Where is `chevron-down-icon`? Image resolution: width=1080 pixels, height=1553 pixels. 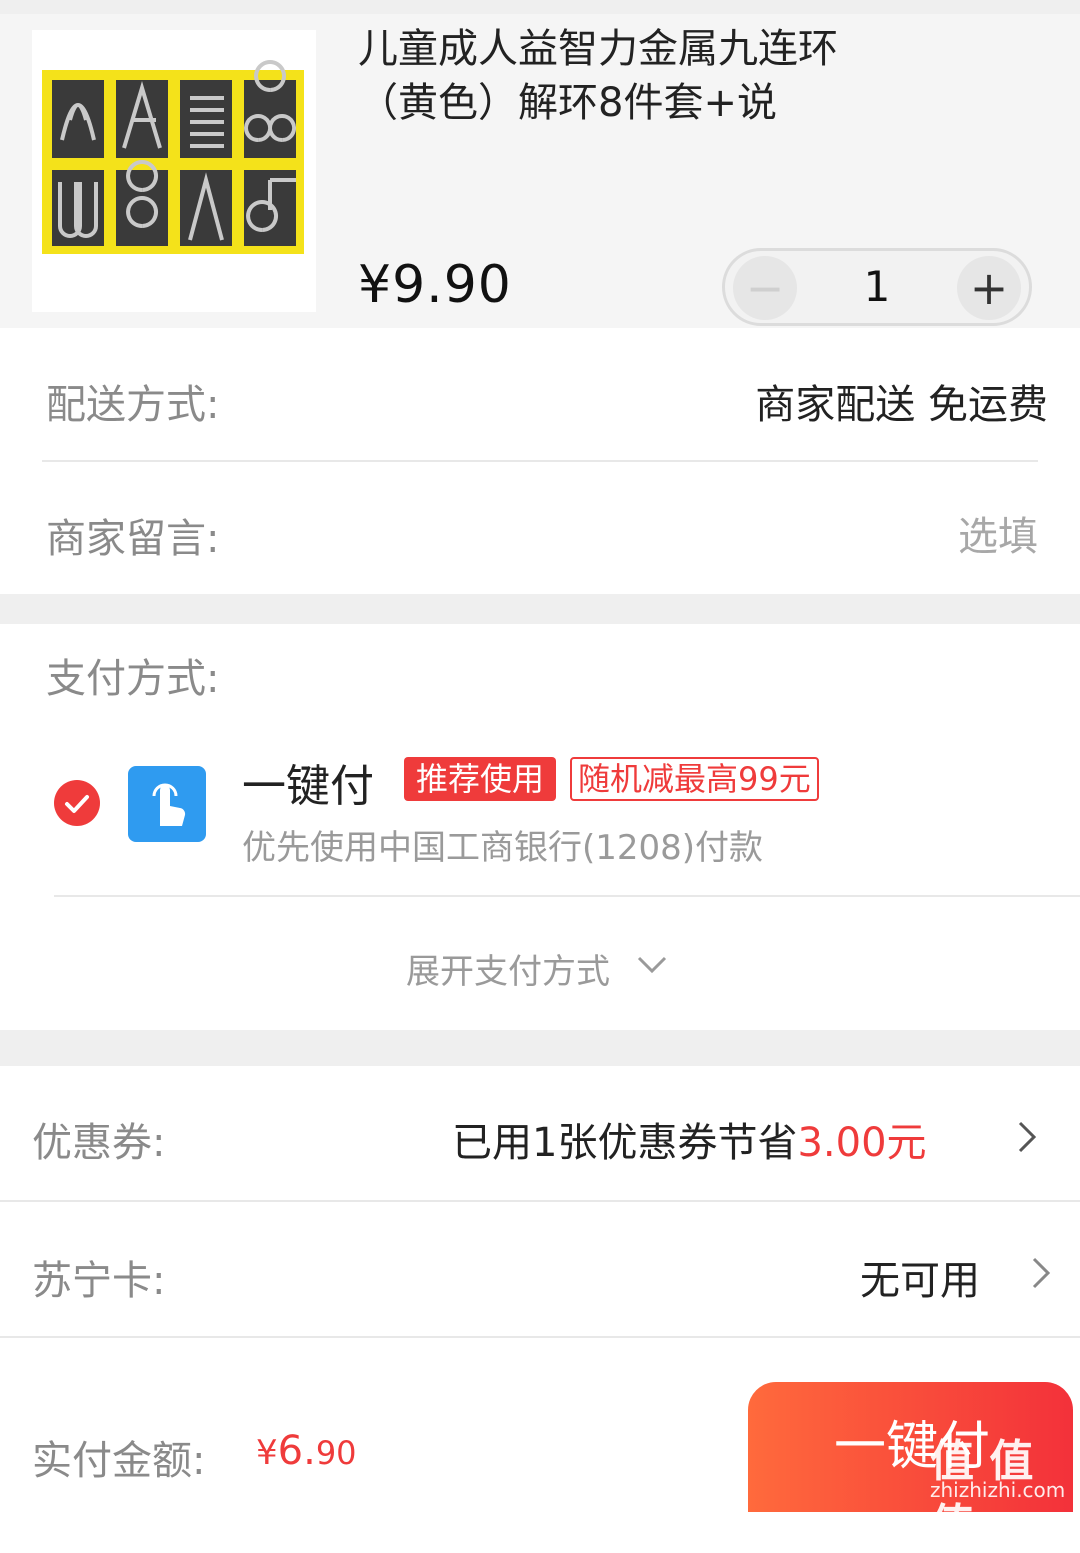
chevron-down-icon is located at coordinates (652, 965).